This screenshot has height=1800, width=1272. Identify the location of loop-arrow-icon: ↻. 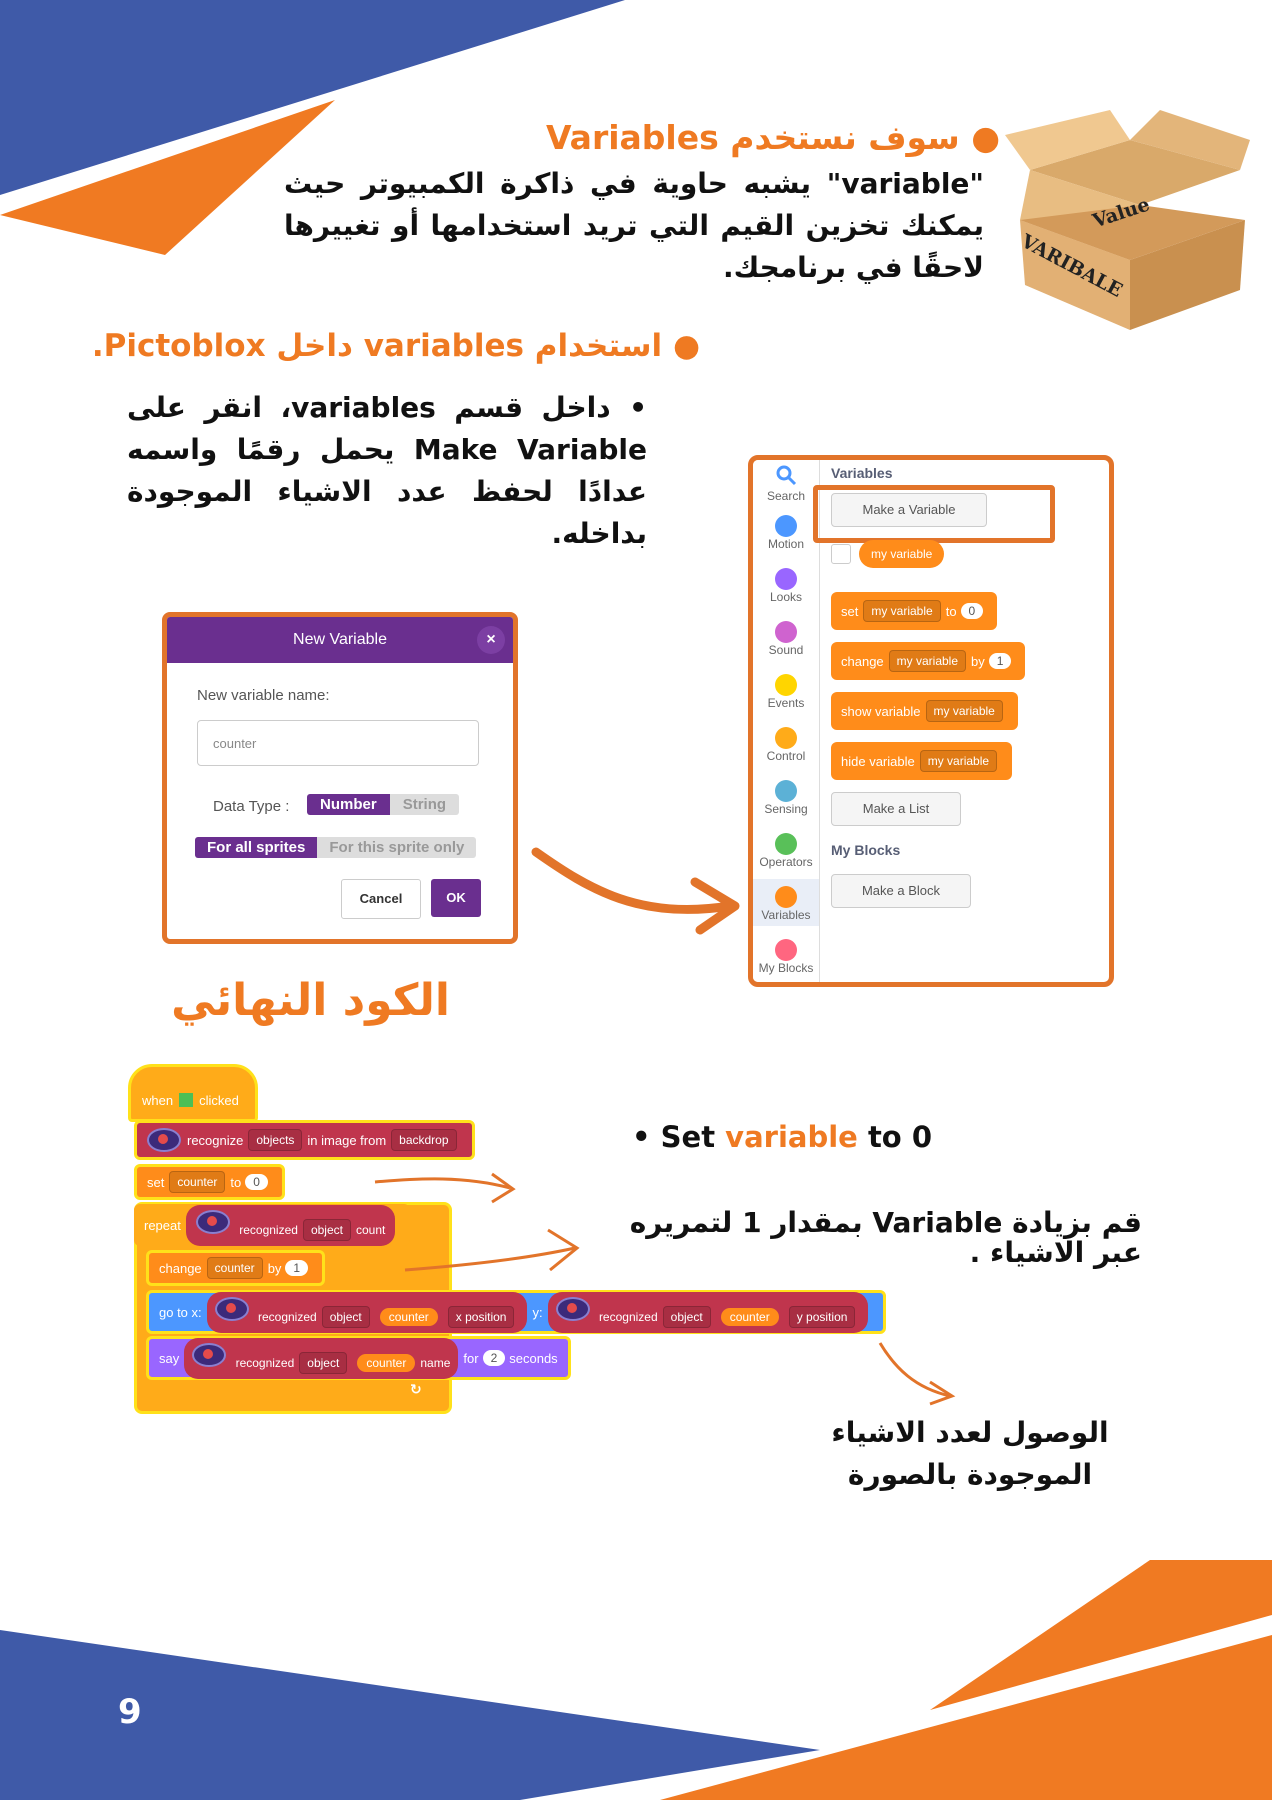
(416, 1390).